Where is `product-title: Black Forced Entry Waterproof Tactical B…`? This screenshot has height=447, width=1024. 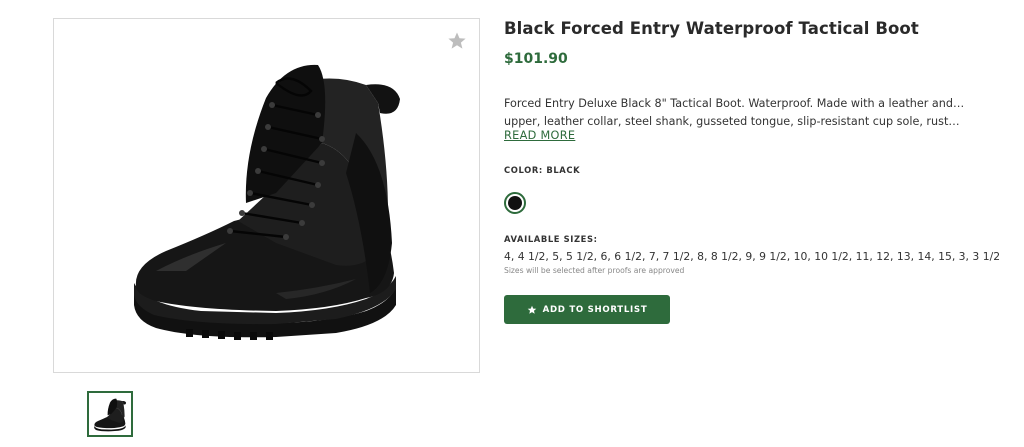 product-title: Black Forced Entry Waterproof Tactical B… is located at coordinates (711, 28).